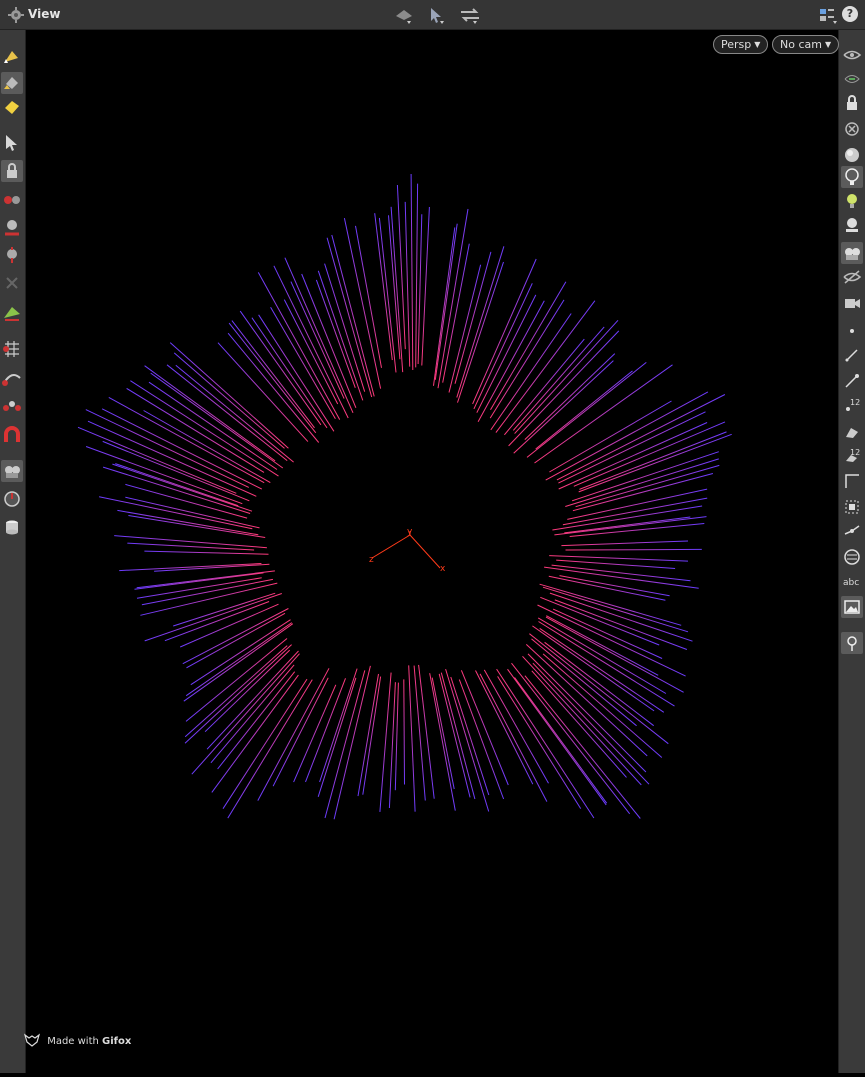  Describe the element at coordinates (852, 277) in the screenshot. I see `eye-off-icon` at that location.